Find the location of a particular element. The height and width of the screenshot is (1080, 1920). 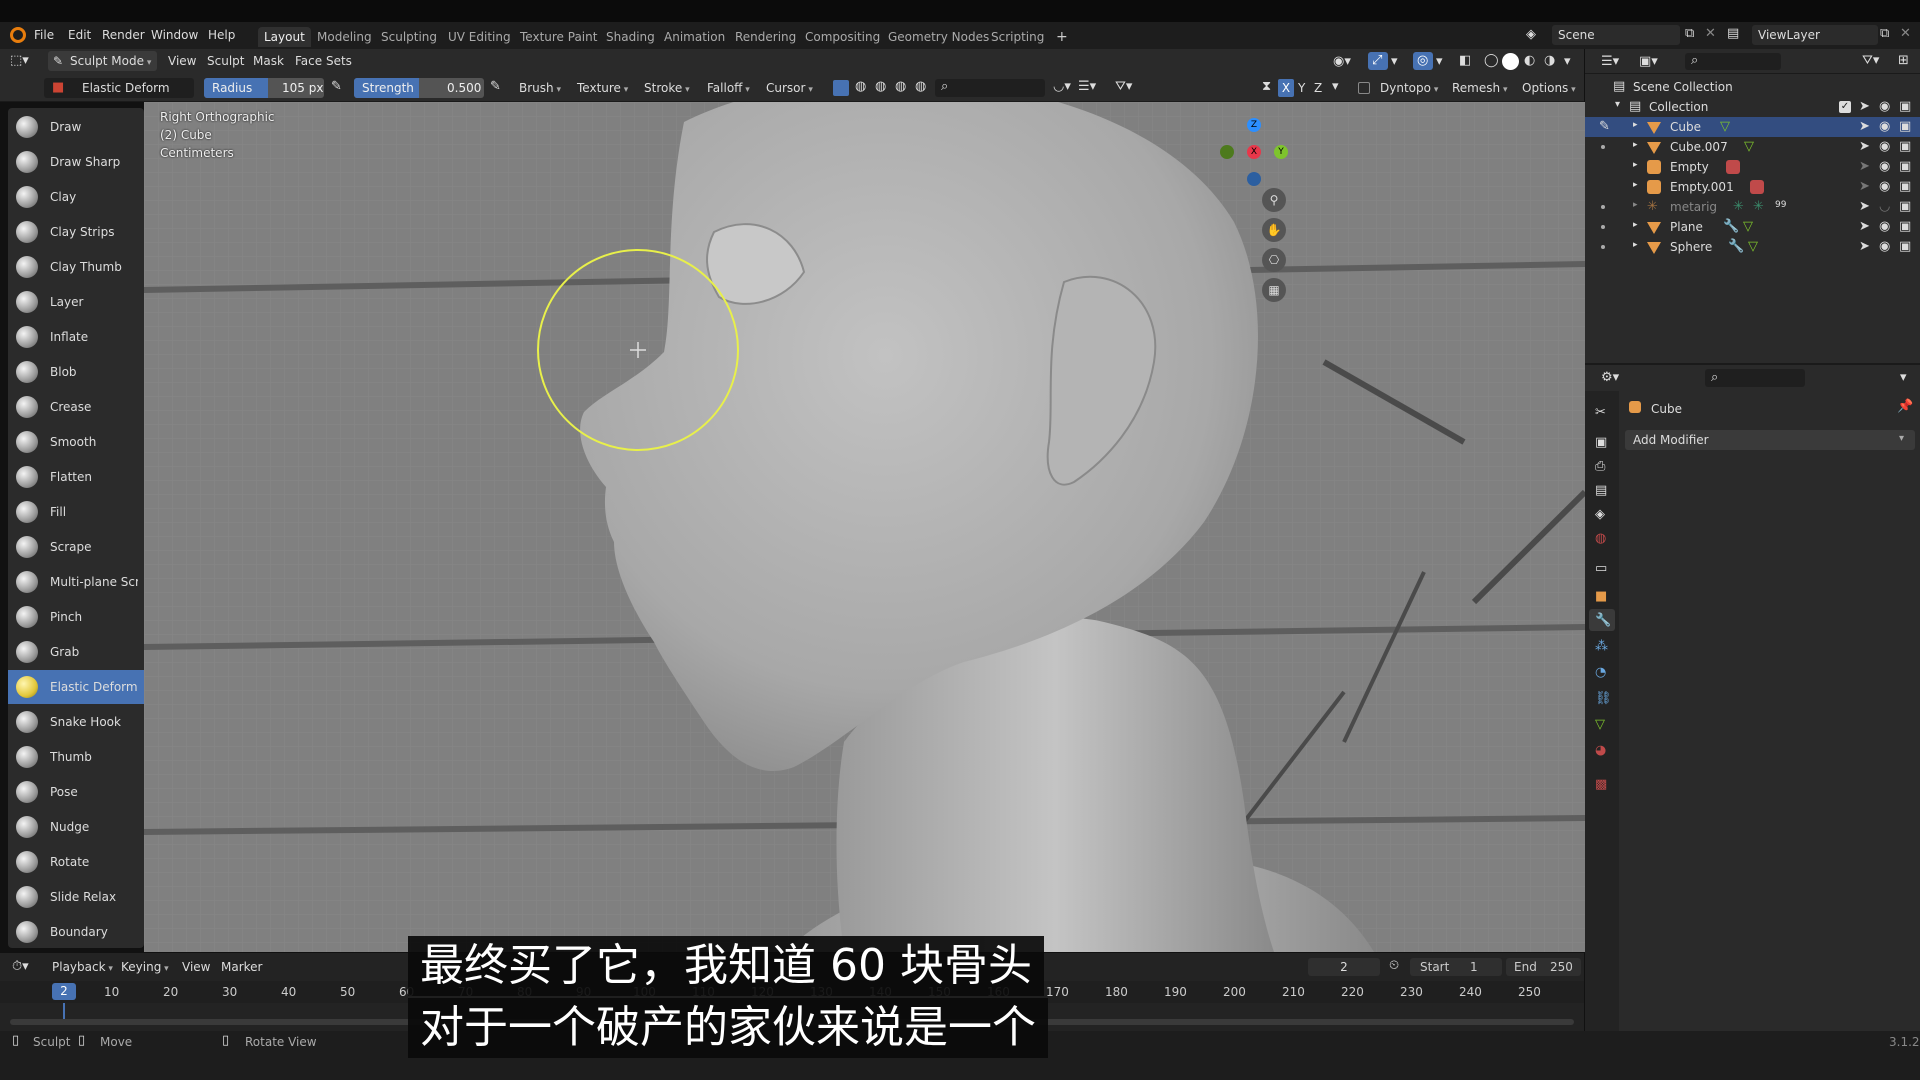

tool-grab: Grab is located at coordinates (76, 652).